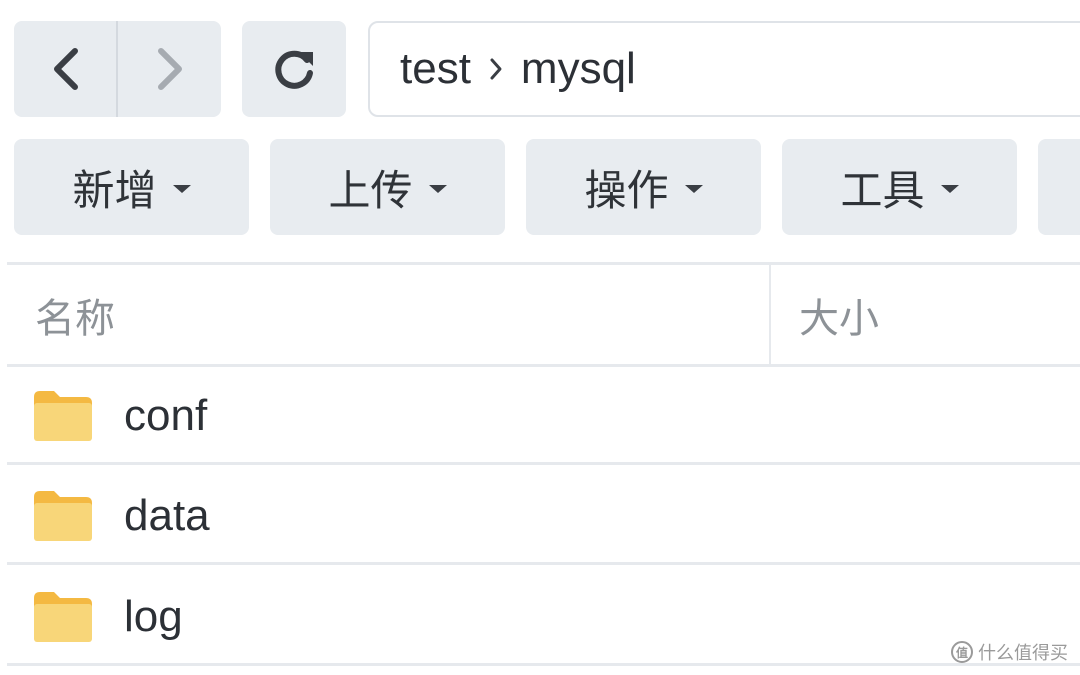 The width and height of the screenshot is (1080, 675). I want to click on nav-button-group, so click(117, 69).